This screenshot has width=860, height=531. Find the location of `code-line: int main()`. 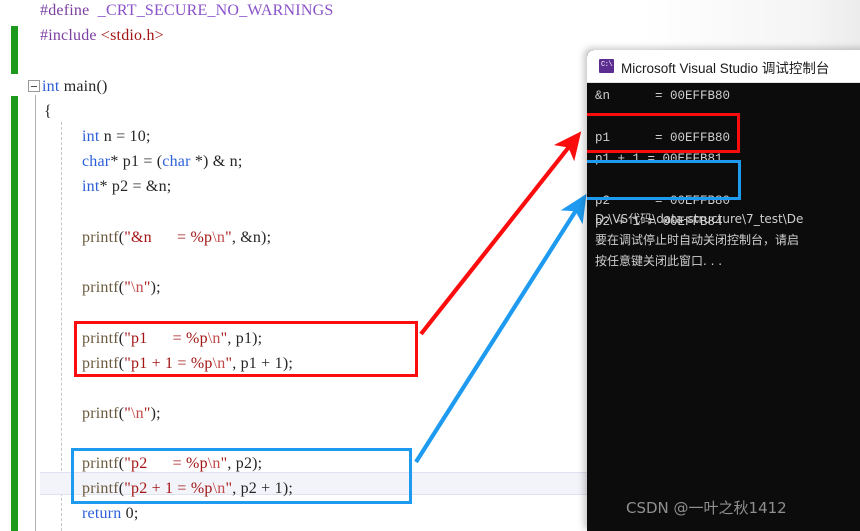

code-line: int main() is located at coordinates (75, 87).